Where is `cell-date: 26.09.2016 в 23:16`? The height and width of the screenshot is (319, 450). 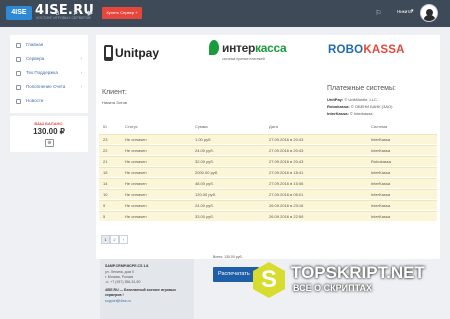
cell-date: 26.09.2016 в 23:16 is located at coordinates (286, 205).